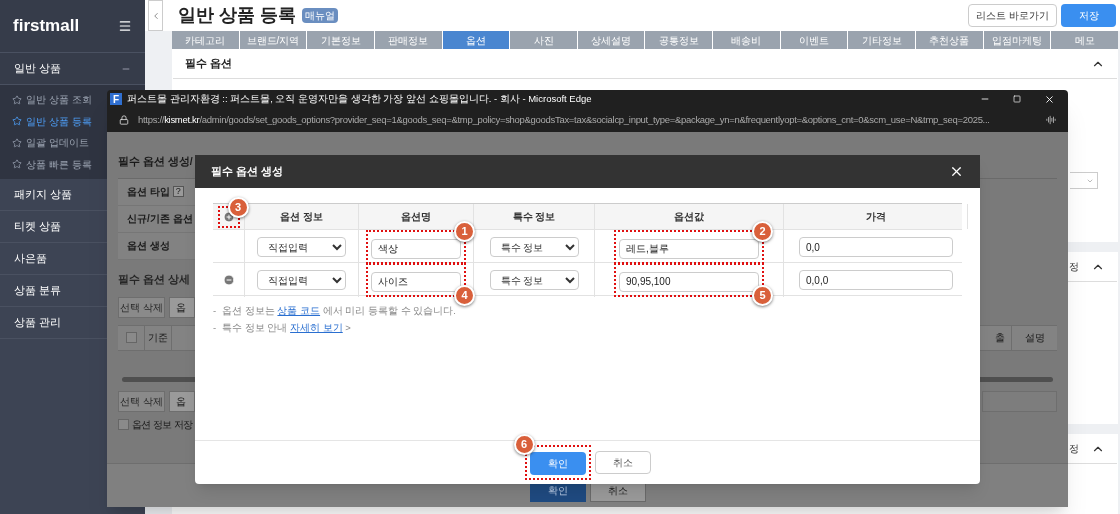 Image resolution: width=1120 pixels, height=514 pixels. What do you see at coordinates (116, 99) in the screenshot?
I see `favicon: F` at bounding box center [116, 99].